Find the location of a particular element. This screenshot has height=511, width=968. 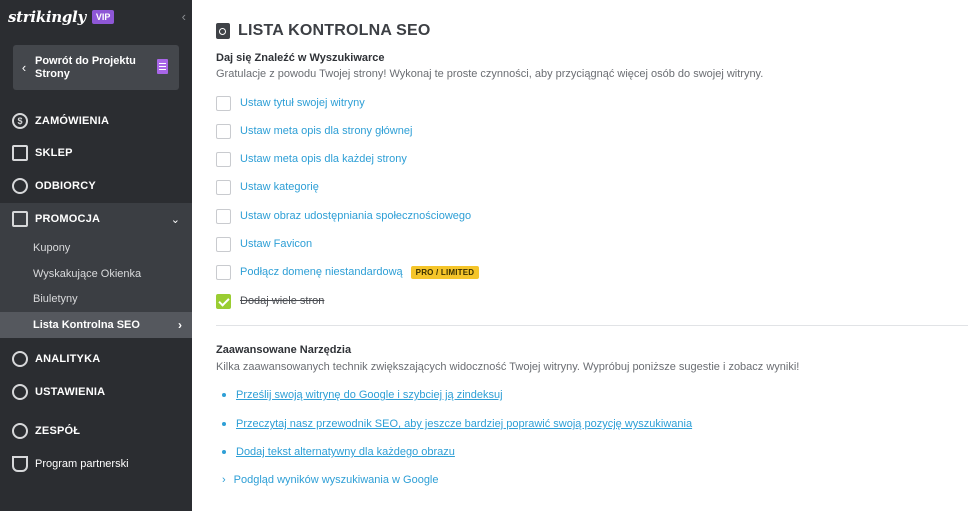

sidebar-item-promotion: PROMOCJA ⌄ is located at coordinates (96, 219).